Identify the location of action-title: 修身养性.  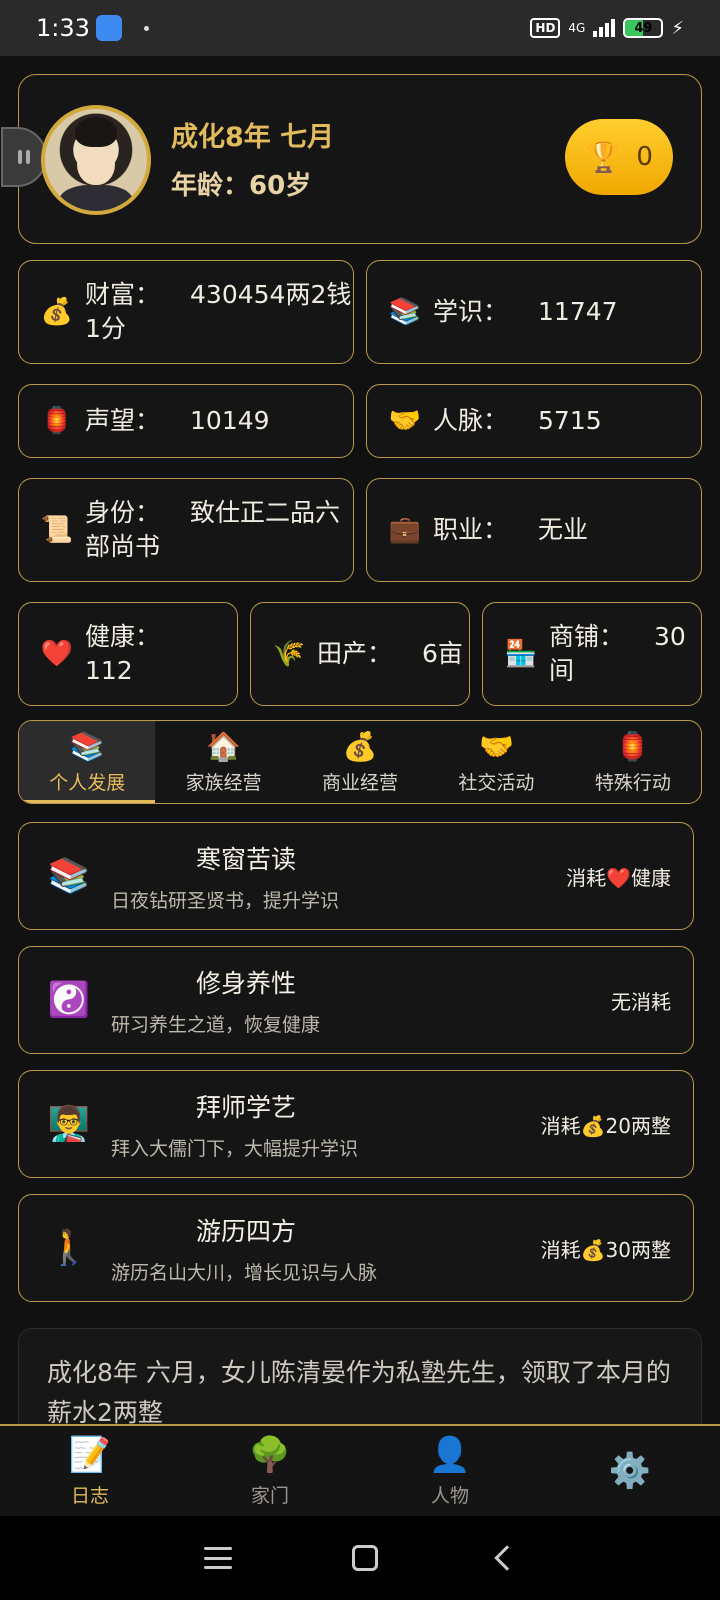
(245, 983).